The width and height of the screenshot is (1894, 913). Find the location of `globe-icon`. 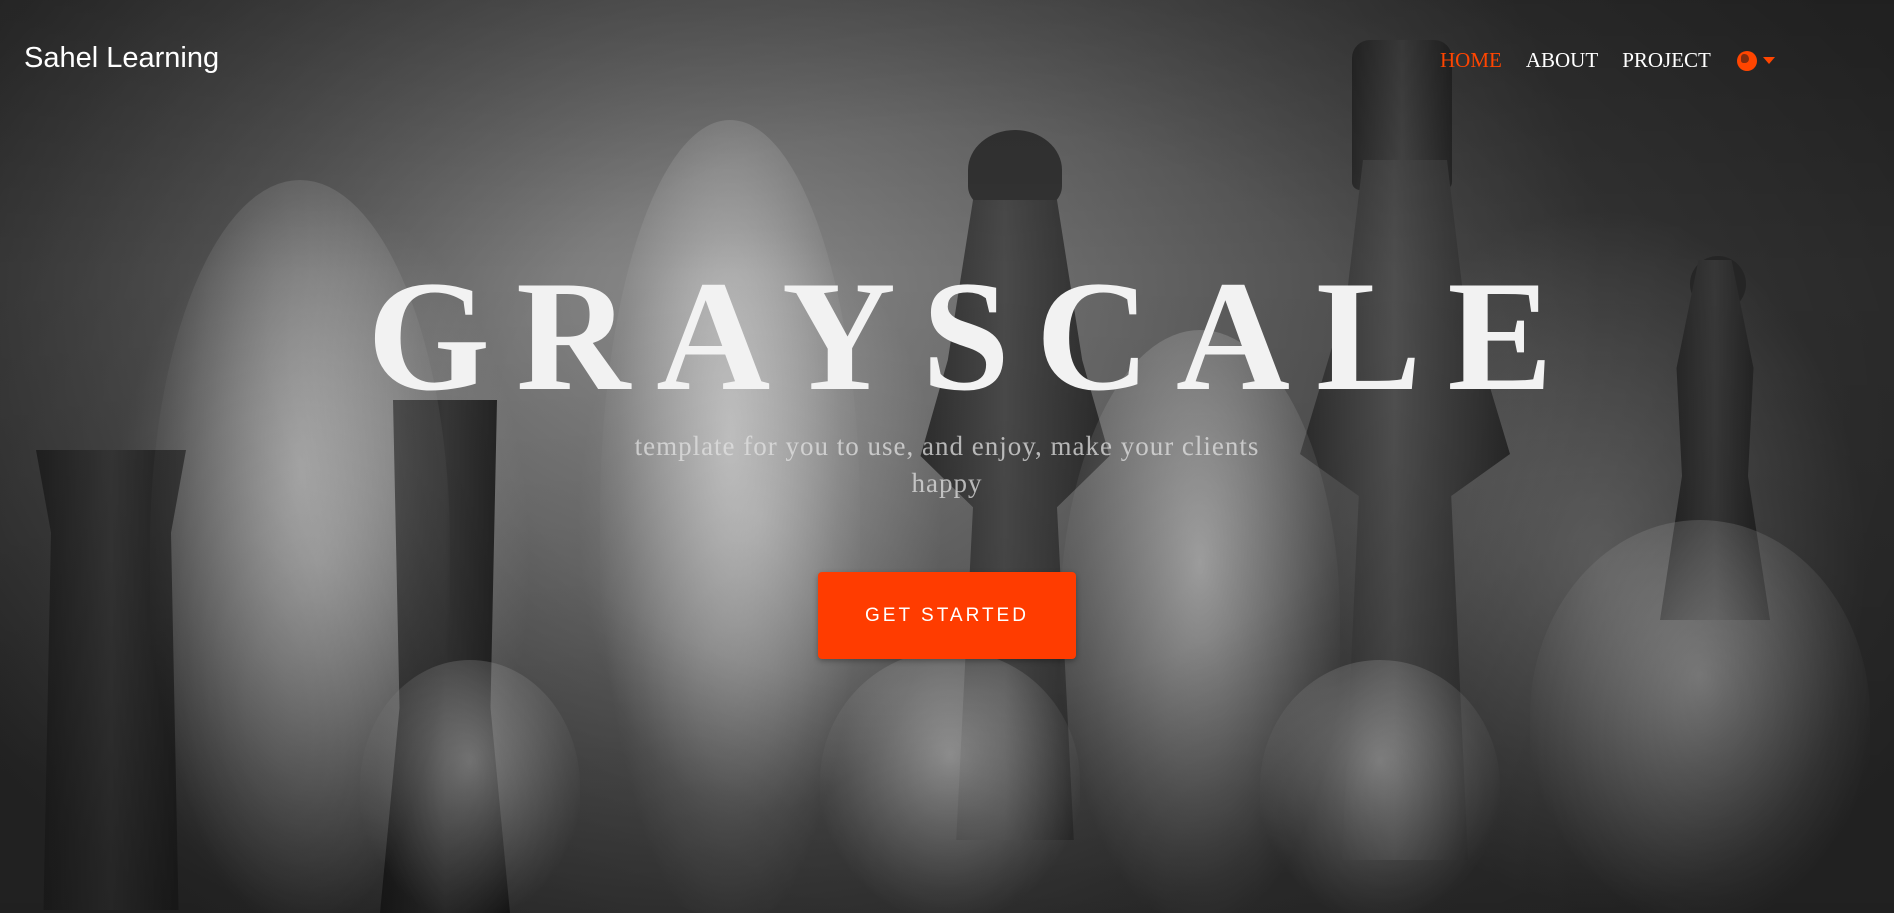

globe-icon is located at coordinates (1746, 60).